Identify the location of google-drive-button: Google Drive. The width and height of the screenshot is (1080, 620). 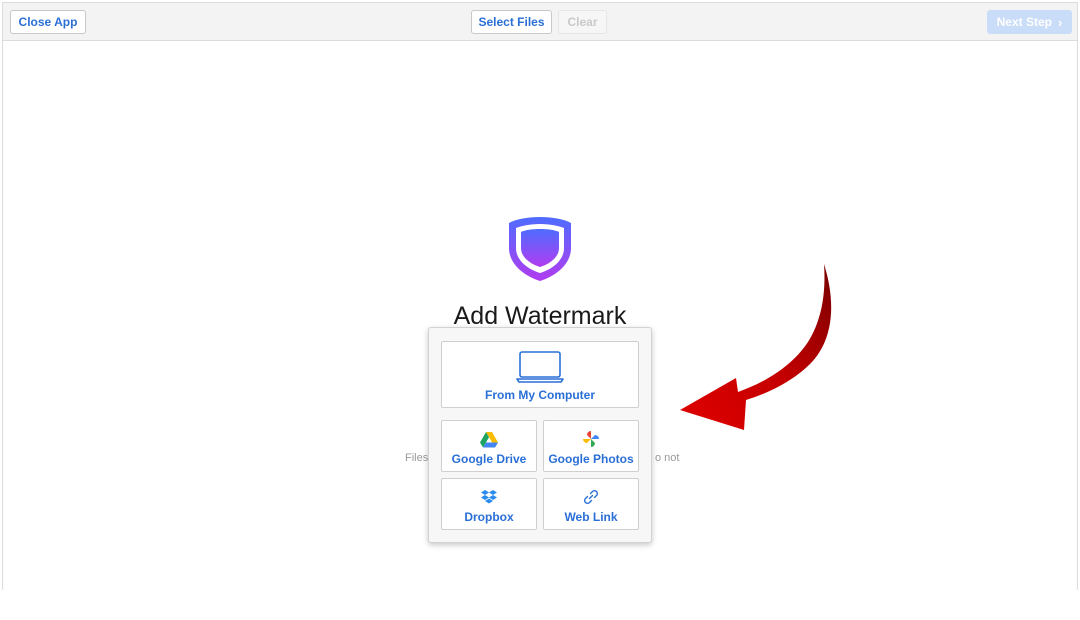
(489, 446).